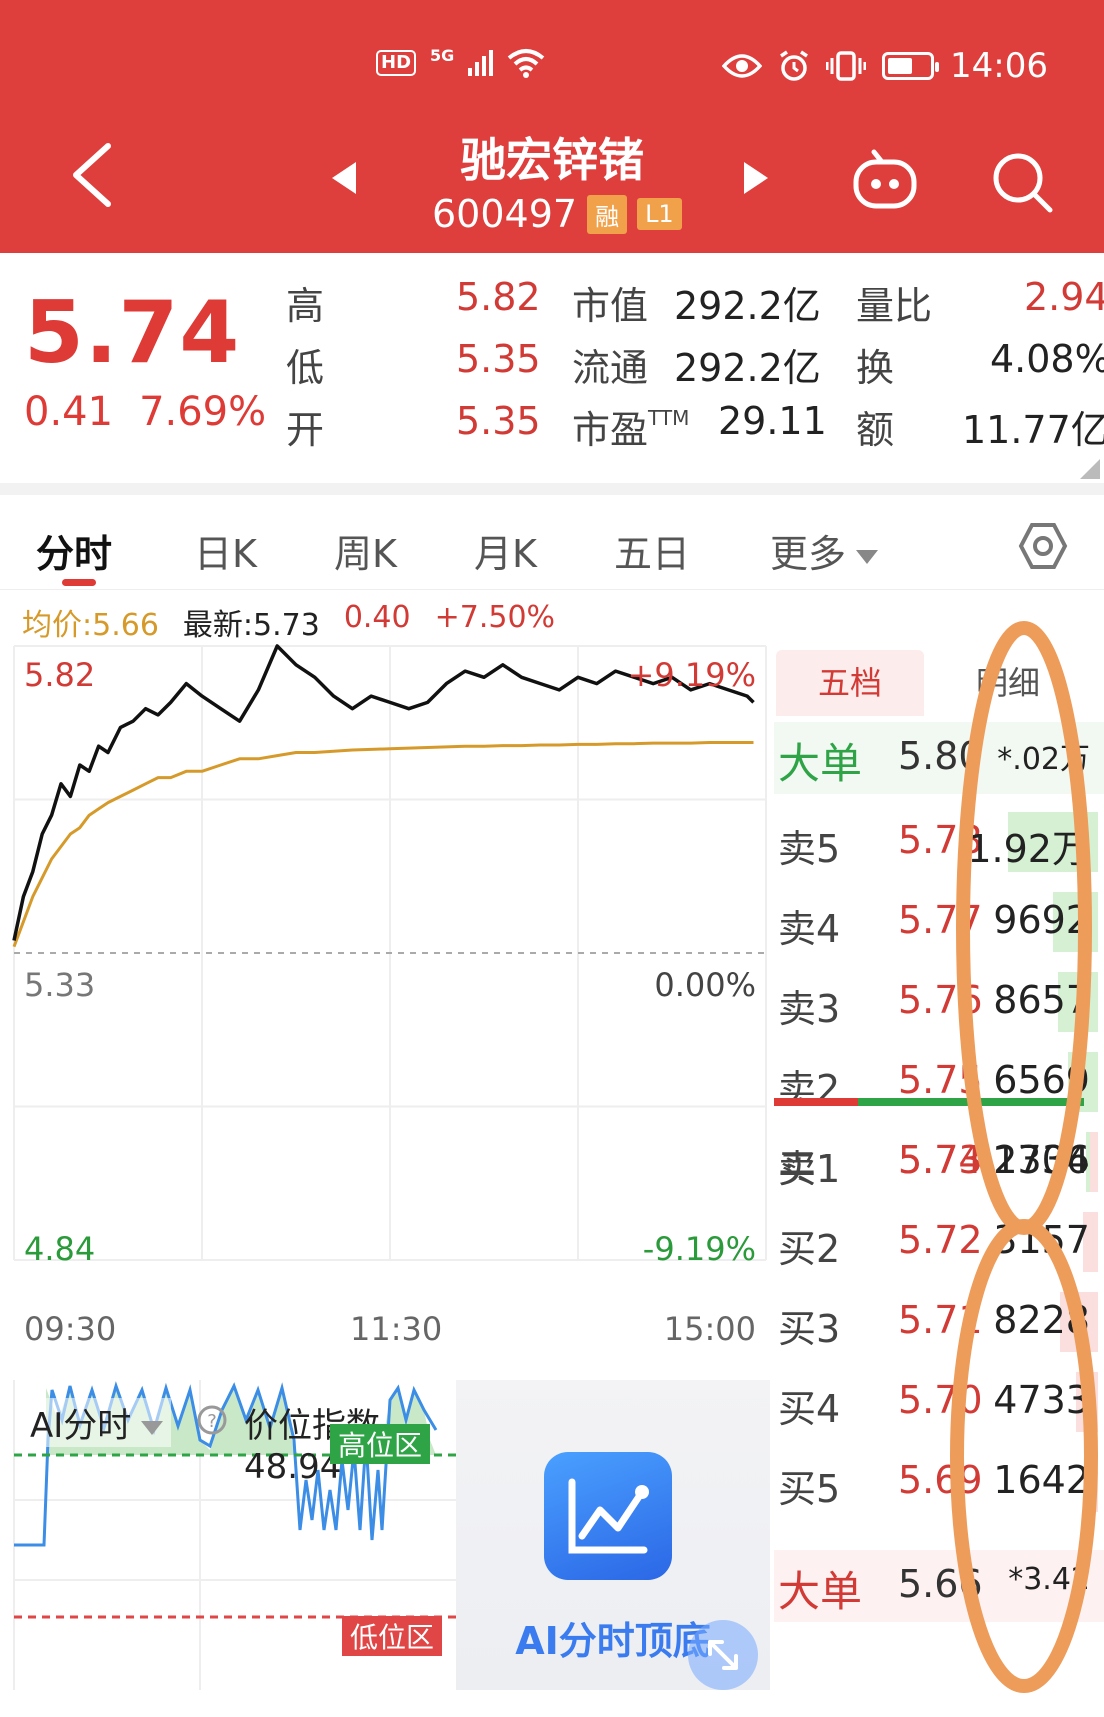 The height and width of the screenshot is (1717, 1104). What do you see at coordinates (809, 1009) in the screenshot?
I see `level-label: 卖3` at bounding box center [809, 1009].